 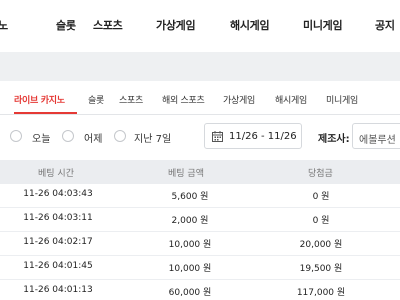 What do you see at coordinates (96, 99) in the screenshot?
I see `tab-slot: 슬롯` at bounding box center [96, 99].